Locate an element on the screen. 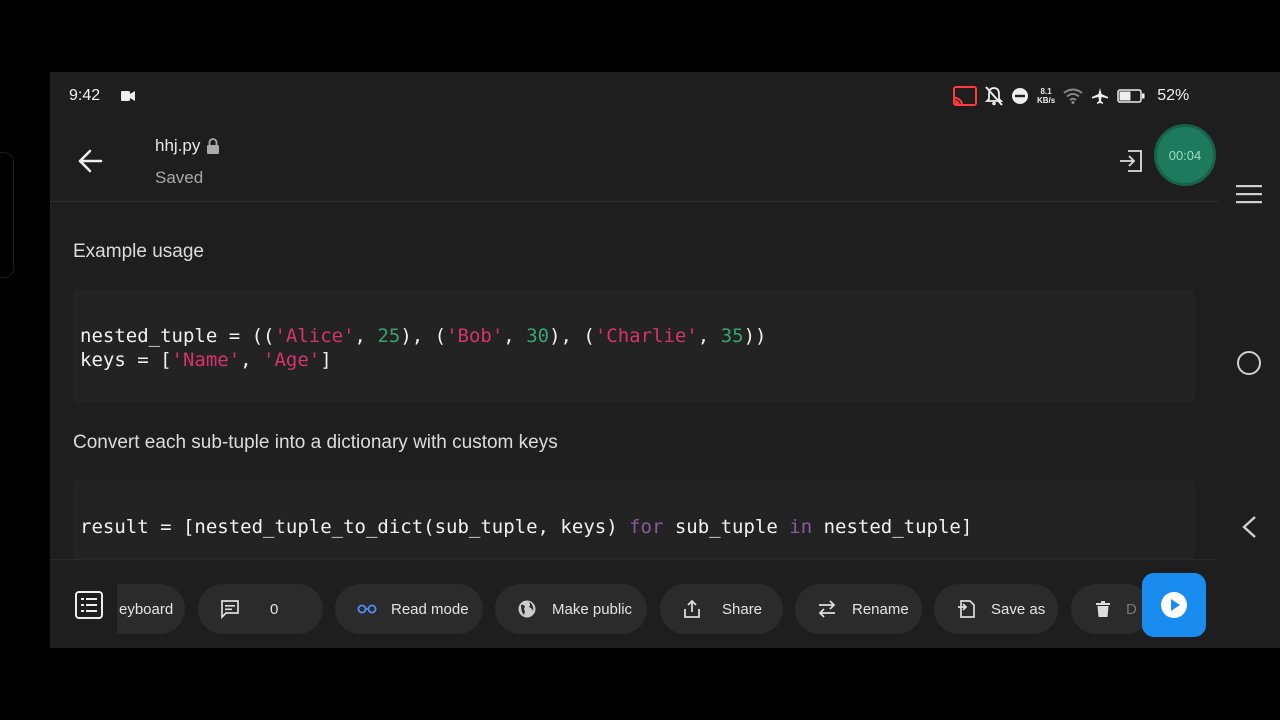 The image size is (1280, 720). menu-icon is located at coordinates (1249, 194).